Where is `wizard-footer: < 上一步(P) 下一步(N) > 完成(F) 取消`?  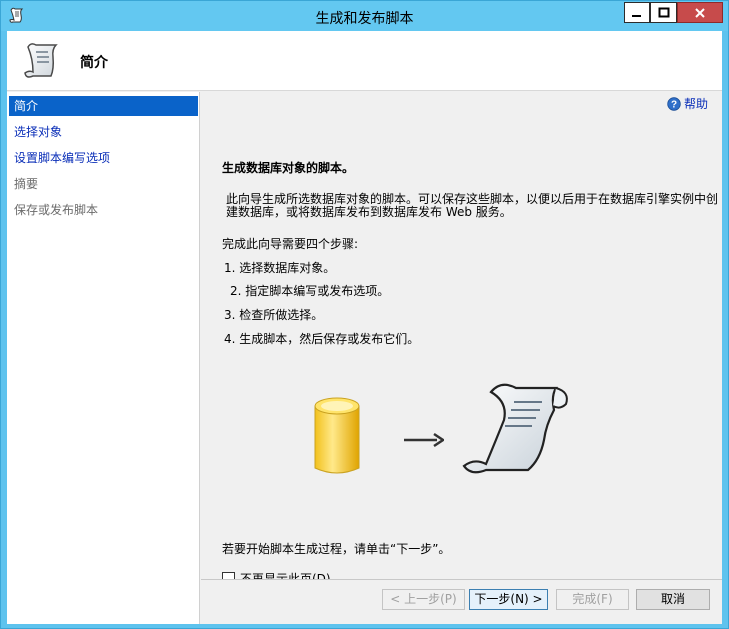
wizard-footer: < 上一步(P) 下一步(N) > 完成(F) 取消 is located at coordinates (461, 601).